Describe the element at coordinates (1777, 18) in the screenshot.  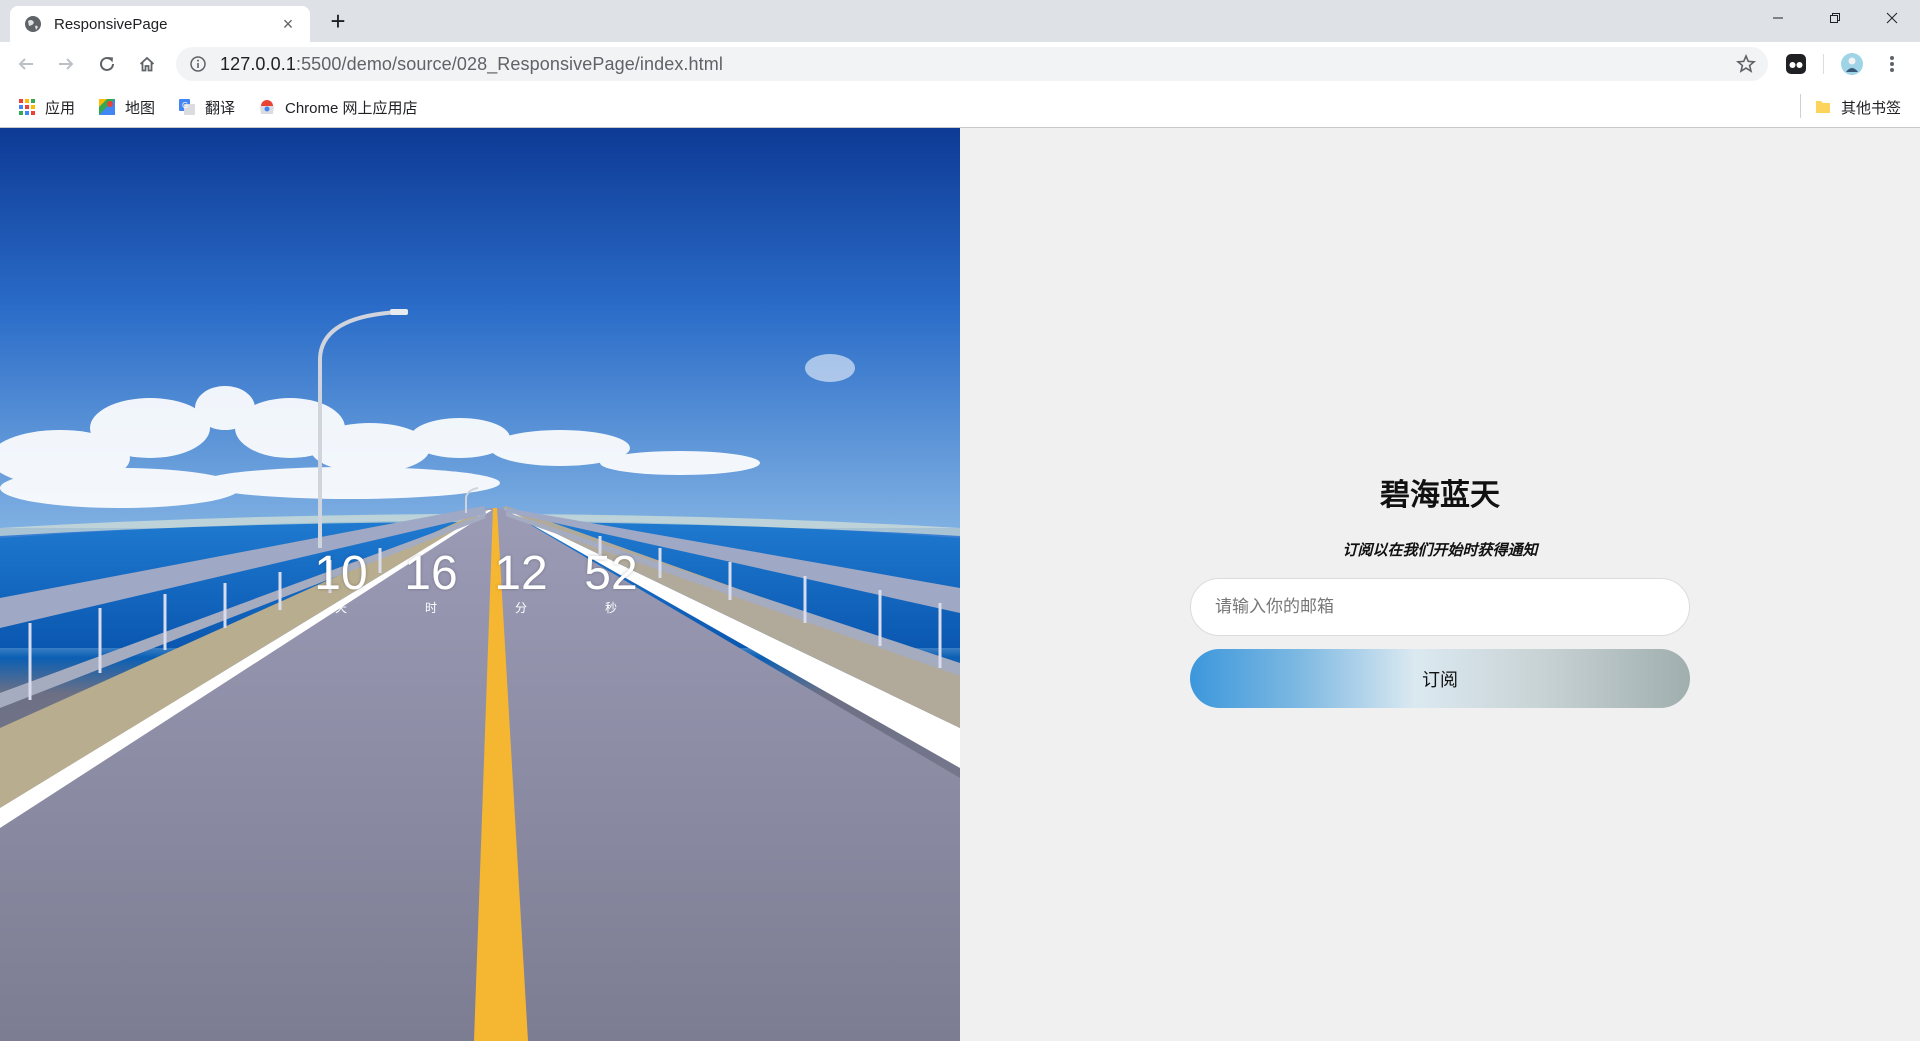
I see `minimize-icon` at that location.